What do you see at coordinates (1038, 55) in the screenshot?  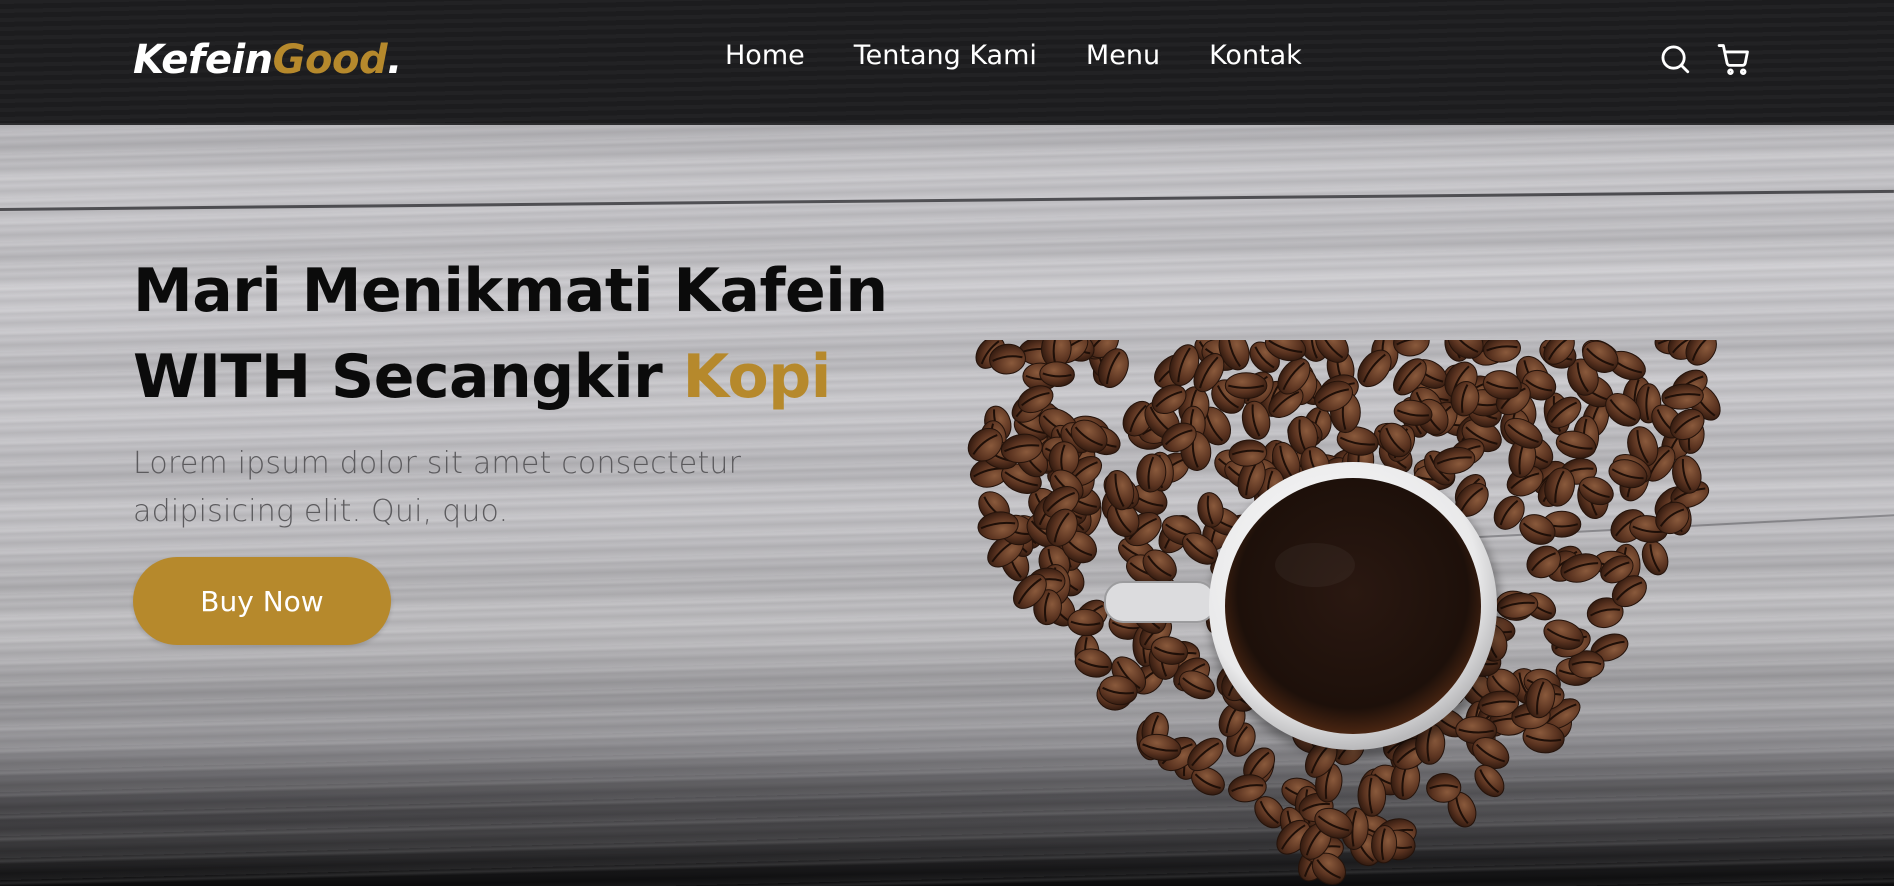 I see `main-nav: Home Tentang Kami Menu Kontak` at bounding box center [1038, 55].